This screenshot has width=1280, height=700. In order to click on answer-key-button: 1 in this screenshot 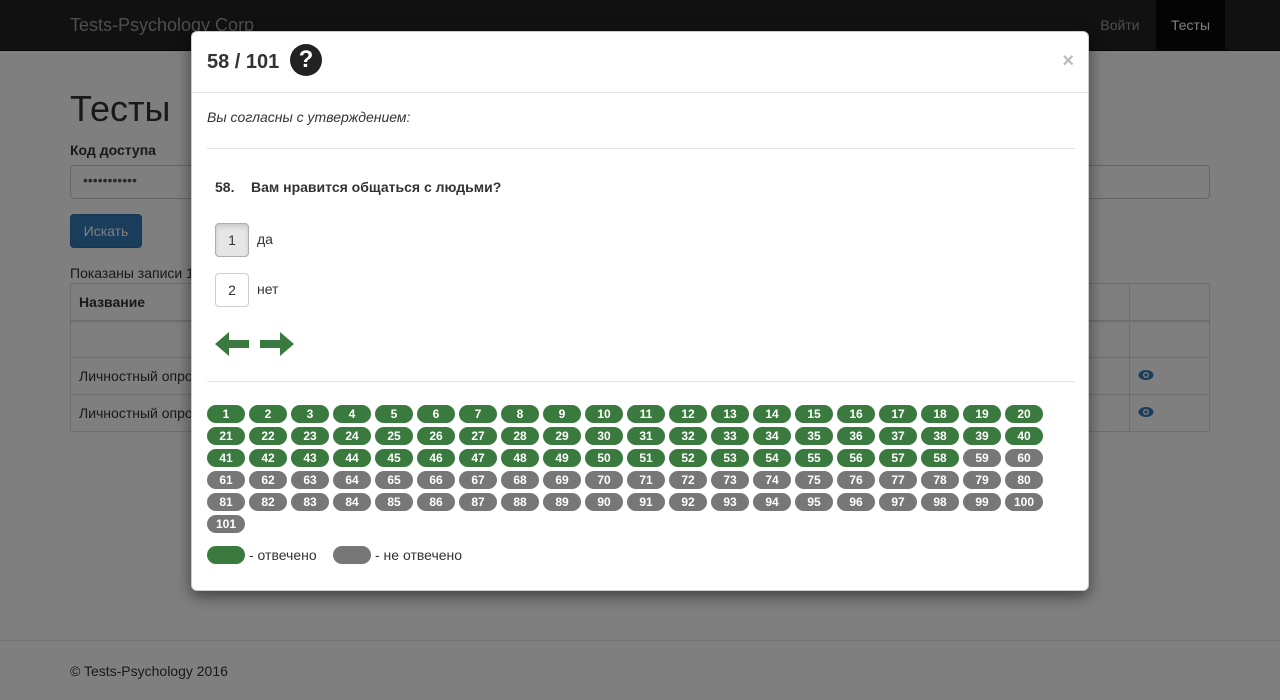, I will do `click(232, 240)`.